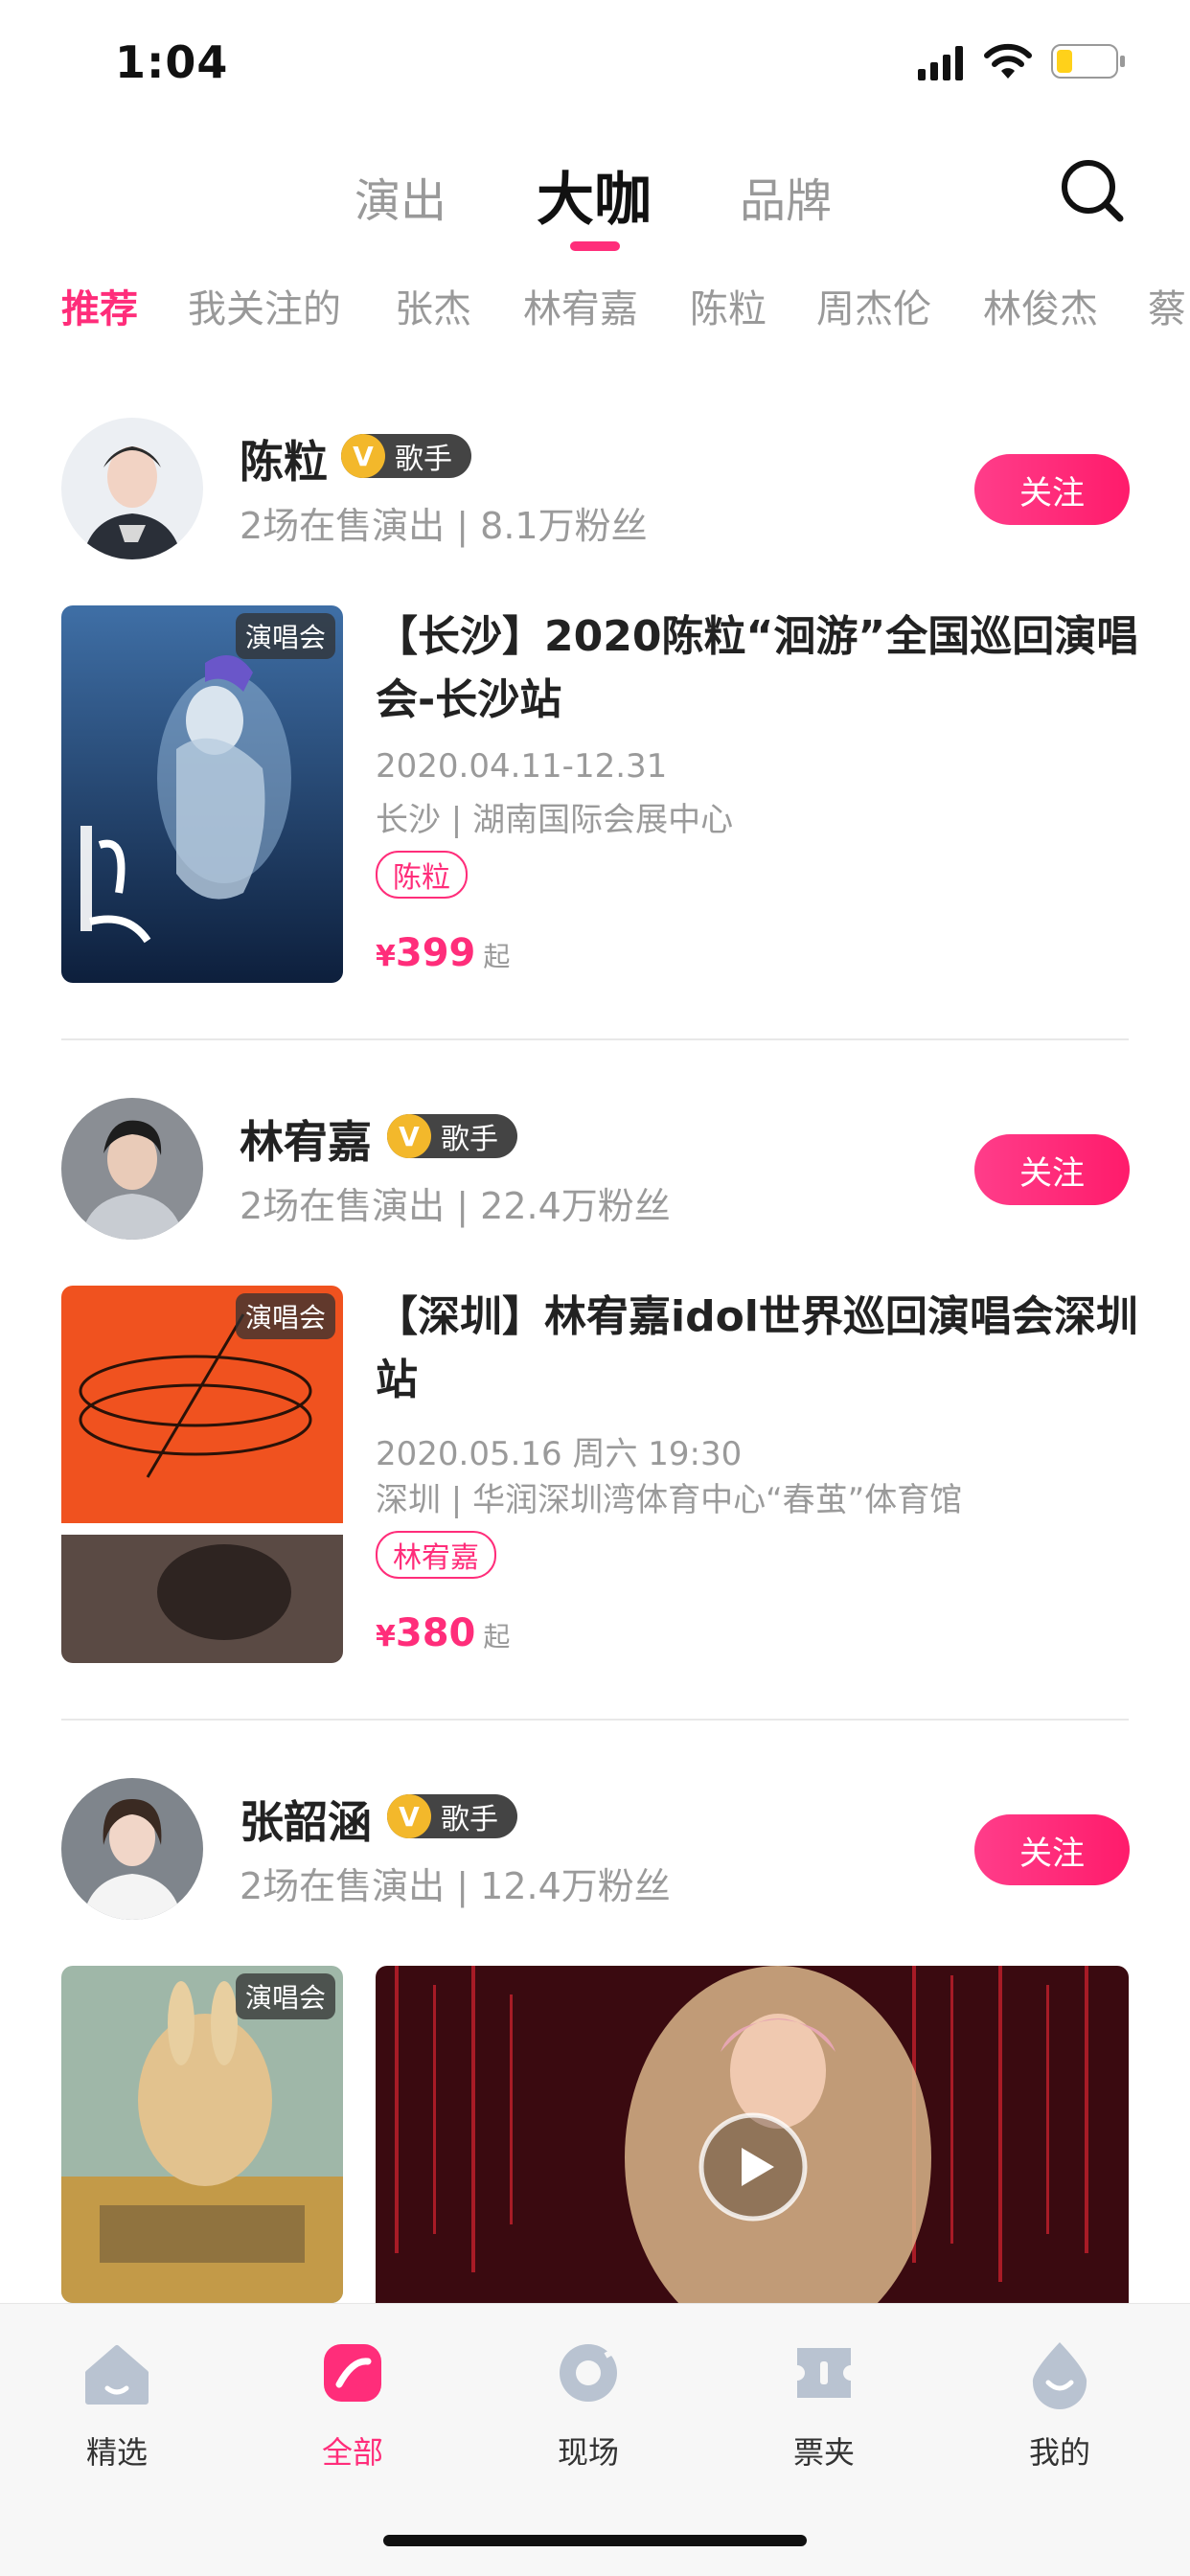 Image resolution: width=1190 pixels, height=2576 pixels. I want to click on nav-tickets: 票夹, so click(824, 2398).